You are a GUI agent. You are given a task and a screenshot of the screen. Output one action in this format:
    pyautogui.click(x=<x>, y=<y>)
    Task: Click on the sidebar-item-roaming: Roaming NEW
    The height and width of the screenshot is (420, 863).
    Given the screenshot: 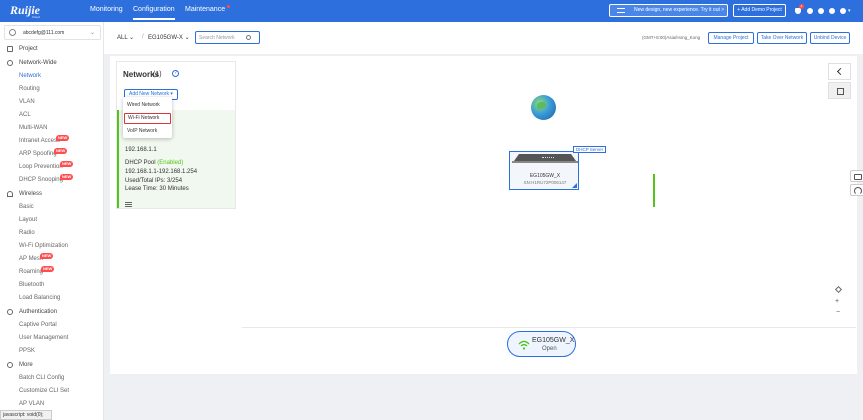 What is the action you would take?
    pyautogui.click(x=52, y=272)
    